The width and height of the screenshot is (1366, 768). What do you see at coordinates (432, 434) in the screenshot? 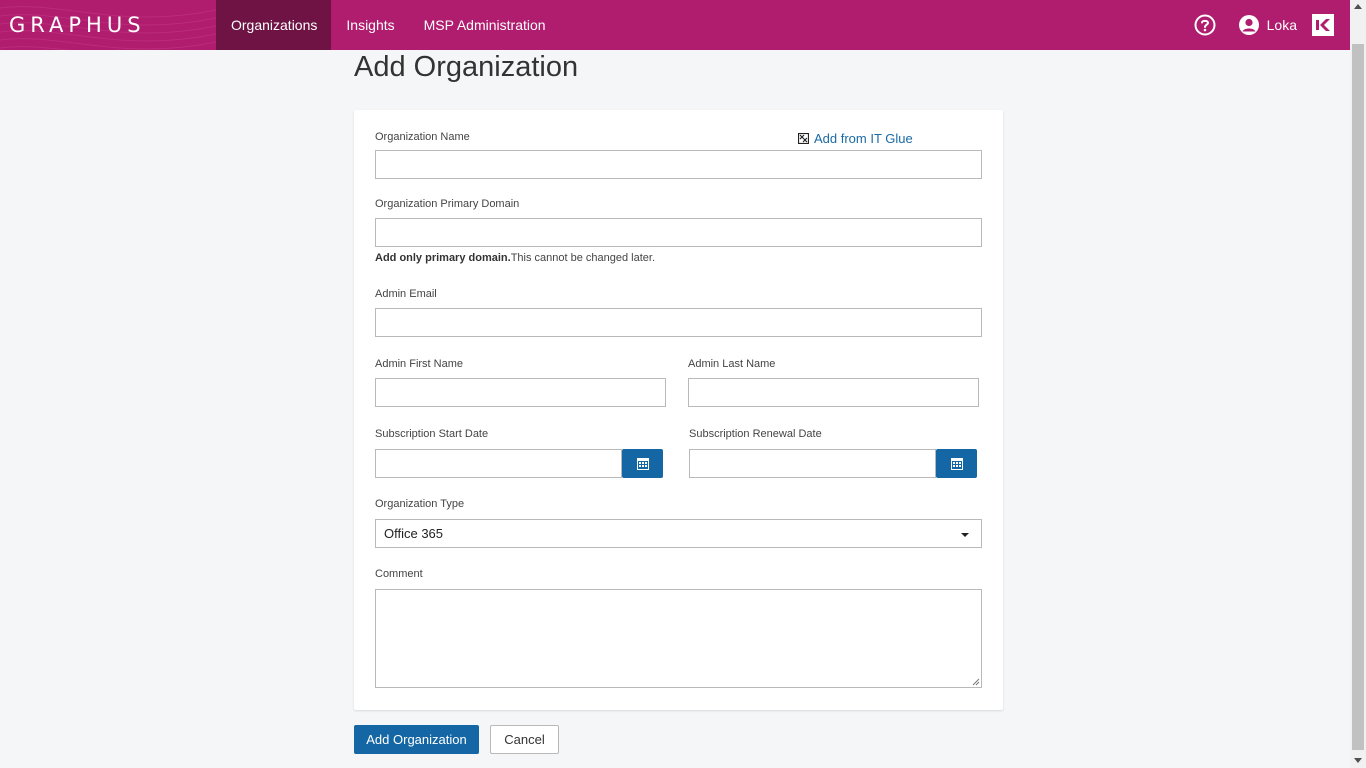
I see `sub-start-date-label: Subscription Start Date` at bounding box center [432, 434].